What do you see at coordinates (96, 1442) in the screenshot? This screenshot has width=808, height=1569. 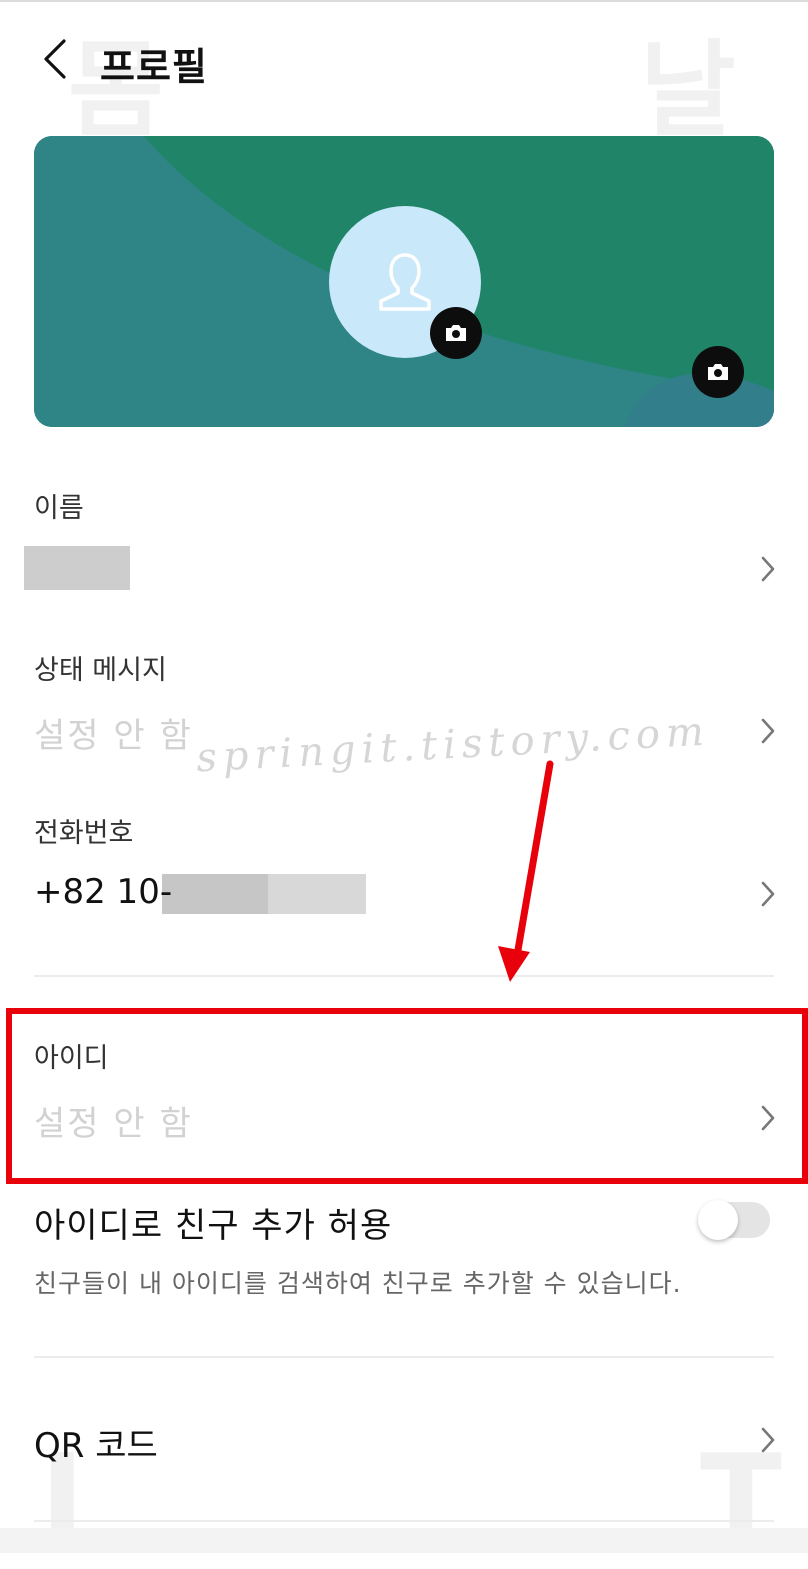 I see `qr-code-label: QR 코드` at bounding box center [96, 1442].